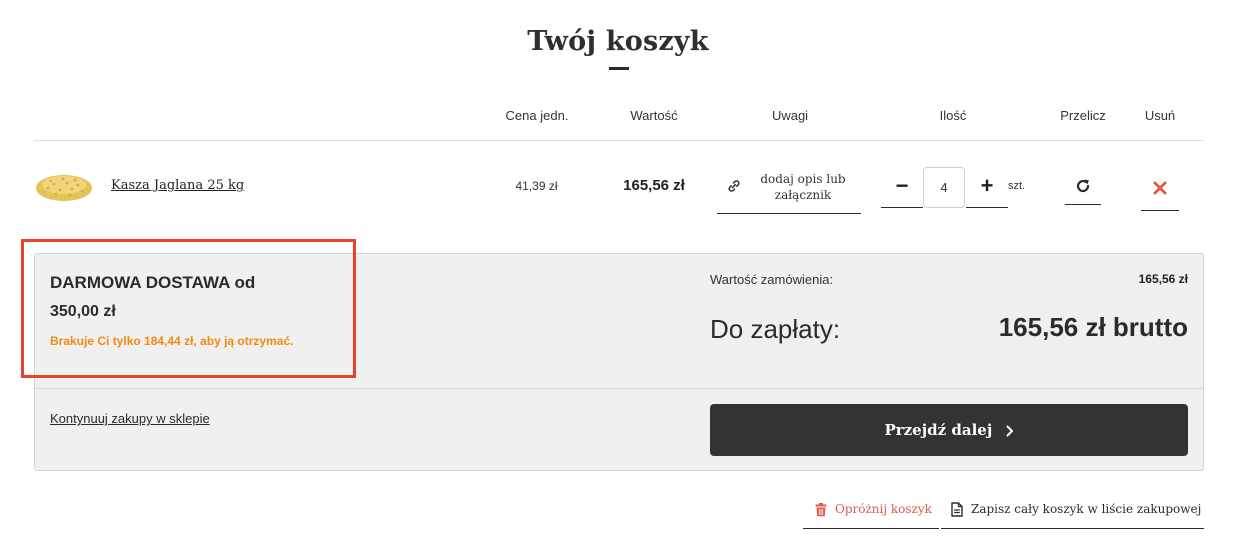 The height and width of the screenshot is (555, 1251). Describe the element at coordinates (1086, 509) in the screenshot. I see `save-to-shopping-list-label: Zapisz cały koszyk w liście zakupowej` at that location.